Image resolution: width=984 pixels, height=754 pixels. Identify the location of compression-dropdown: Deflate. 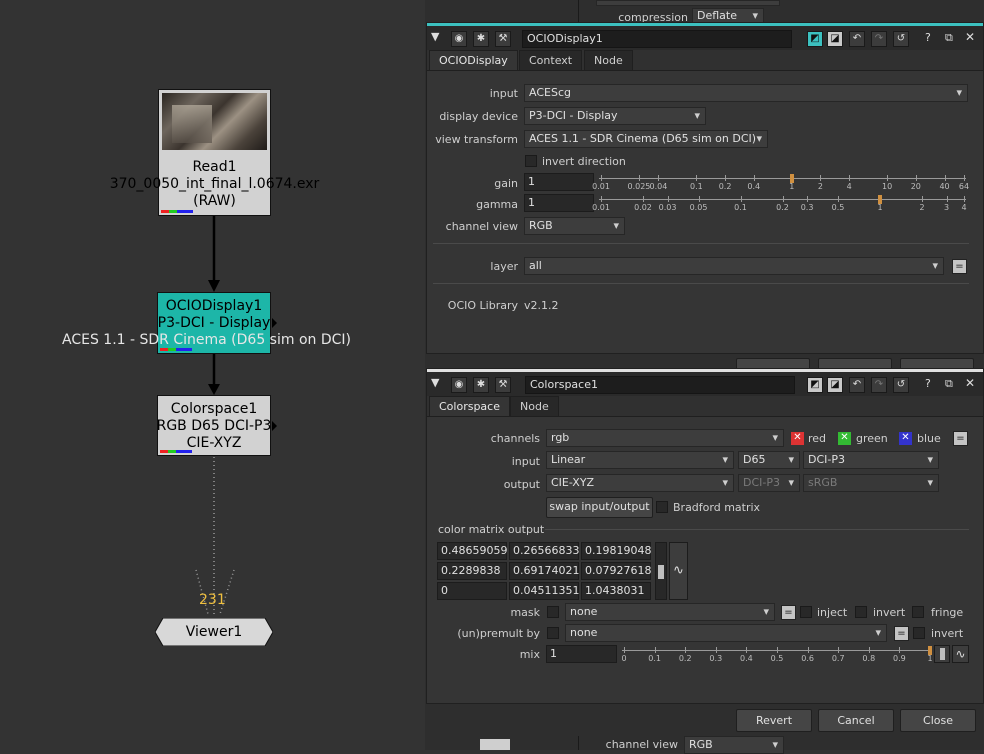
(728, 15).